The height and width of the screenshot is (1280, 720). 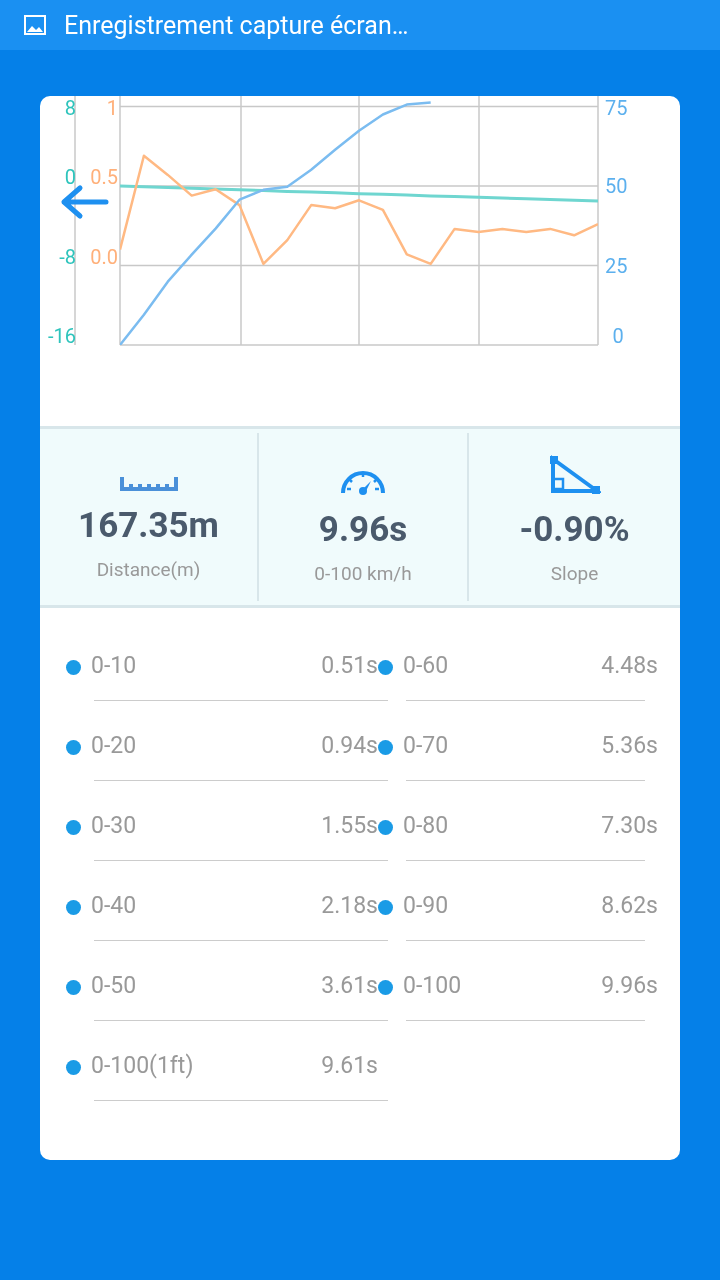 What do you see at coordinates (426, 905) in the screenshot?
I see `split-label: 0-90` at bounding box center [426, 905].